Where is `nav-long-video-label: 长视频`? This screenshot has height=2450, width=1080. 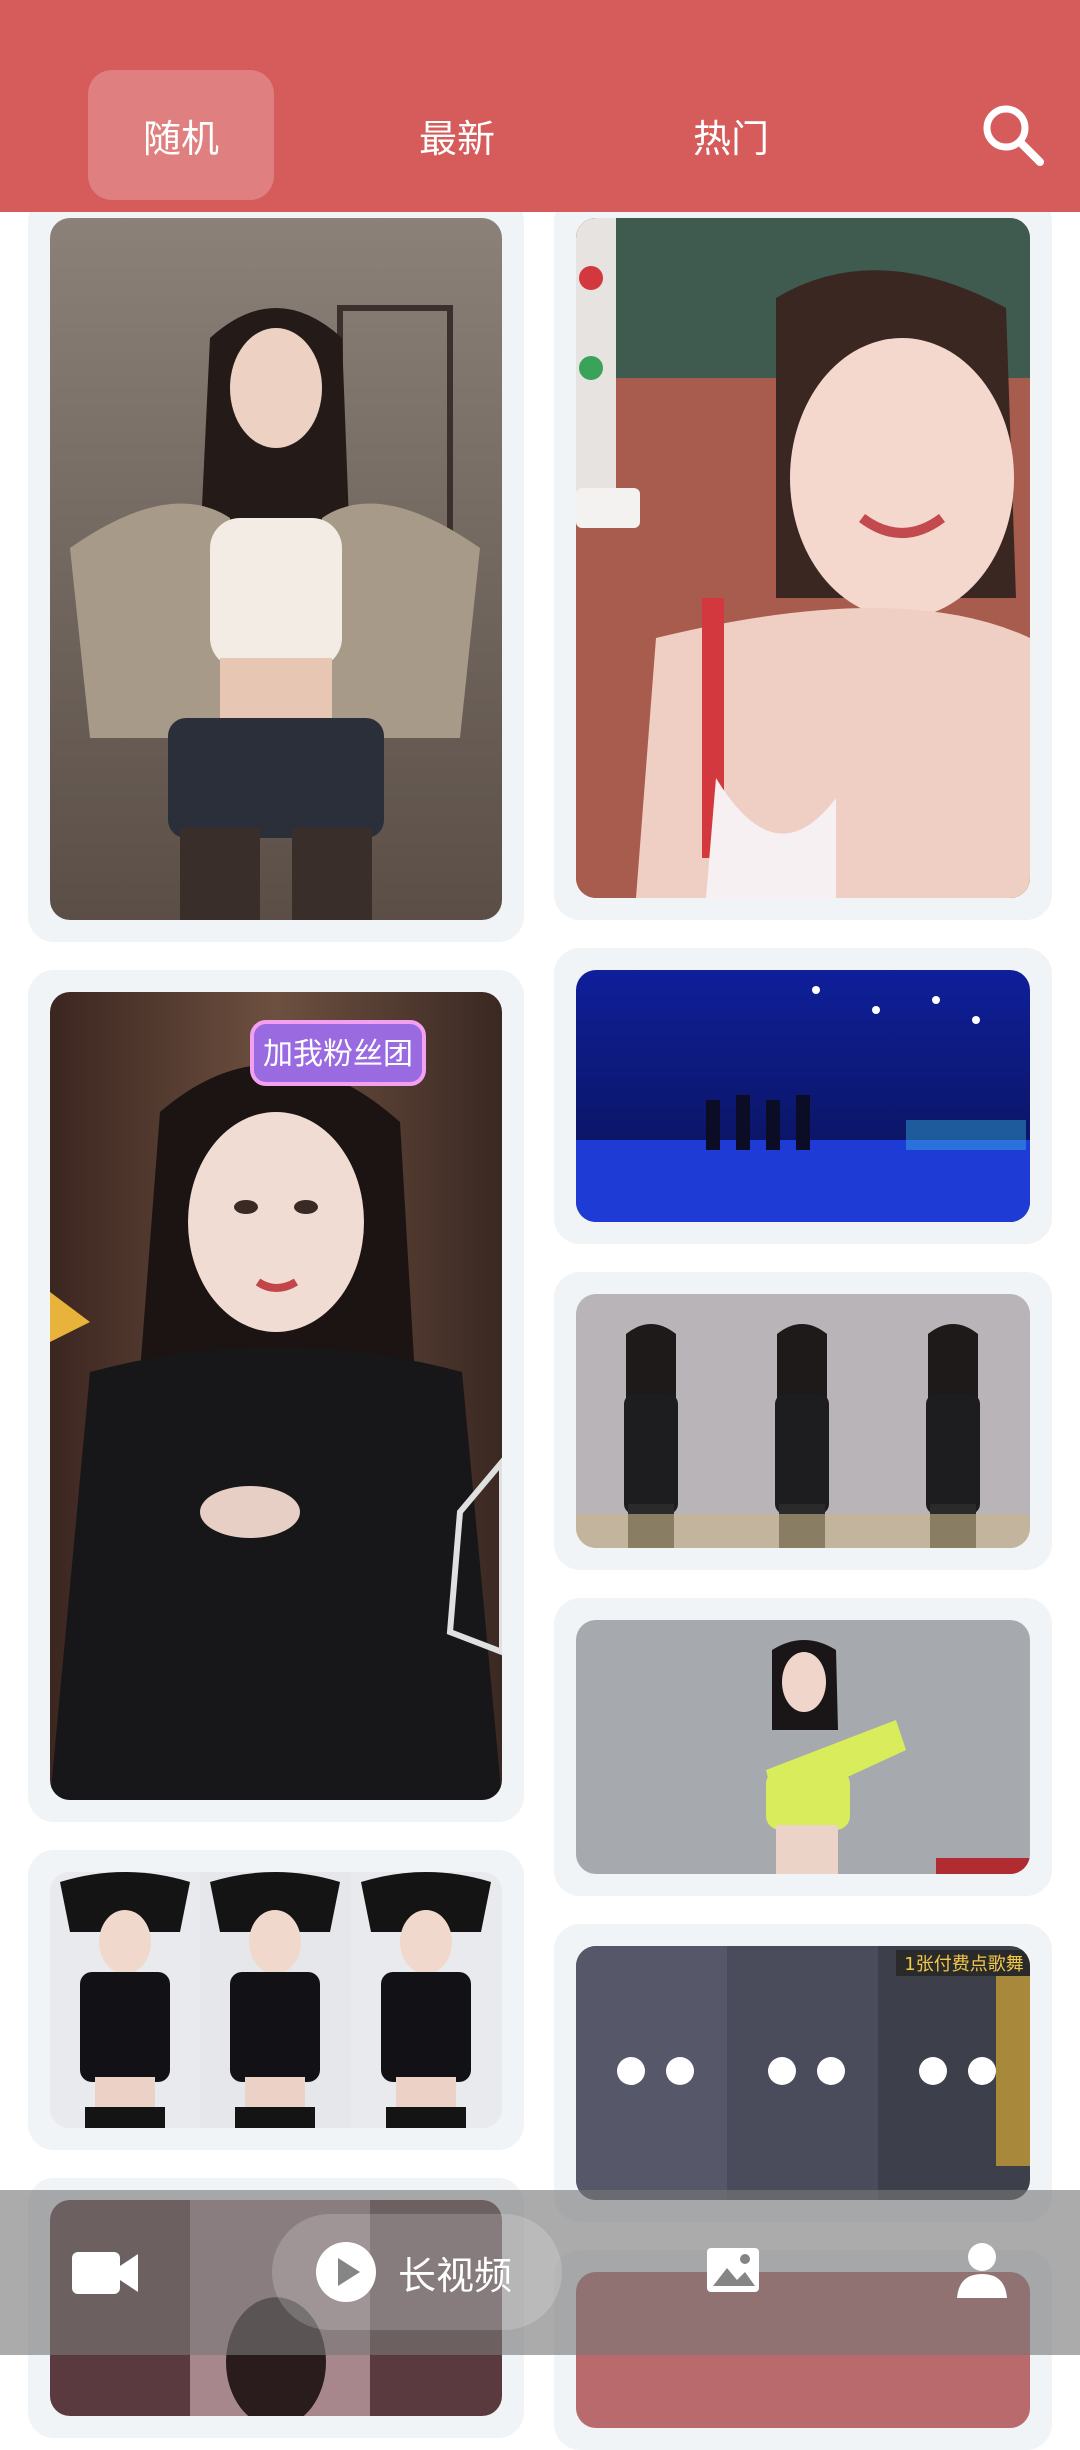
nav-long-video-label: 长视频 is located at coordinates (455, 2275).